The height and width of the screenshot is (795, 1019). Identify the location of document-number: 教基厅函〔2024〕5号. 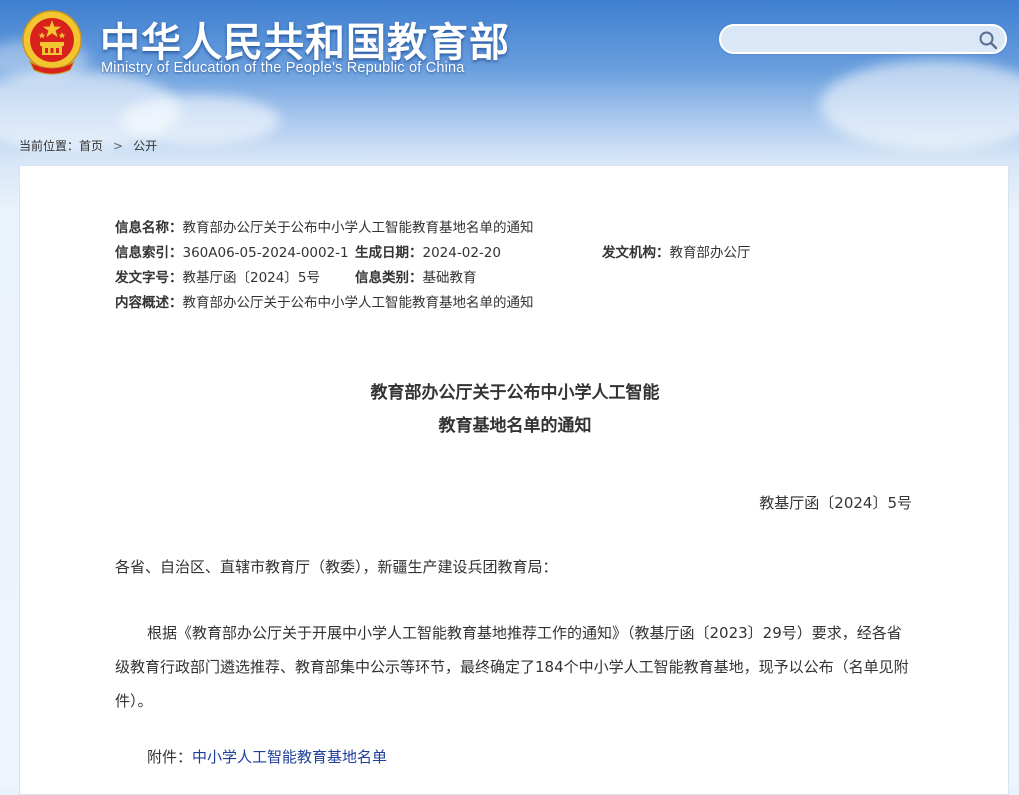
(835, 503).